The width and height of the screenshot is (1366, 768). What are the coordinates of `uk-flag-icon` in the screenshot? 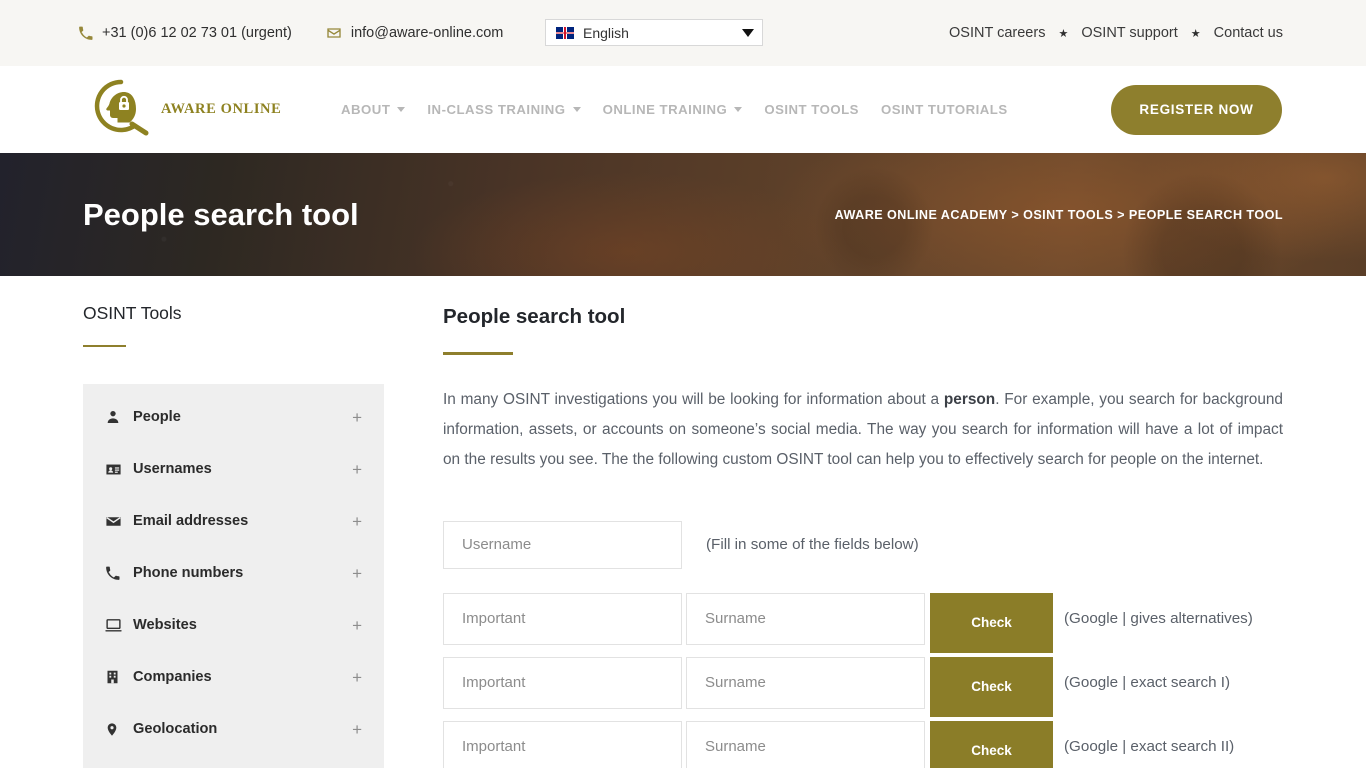 It's located at (565, 32).